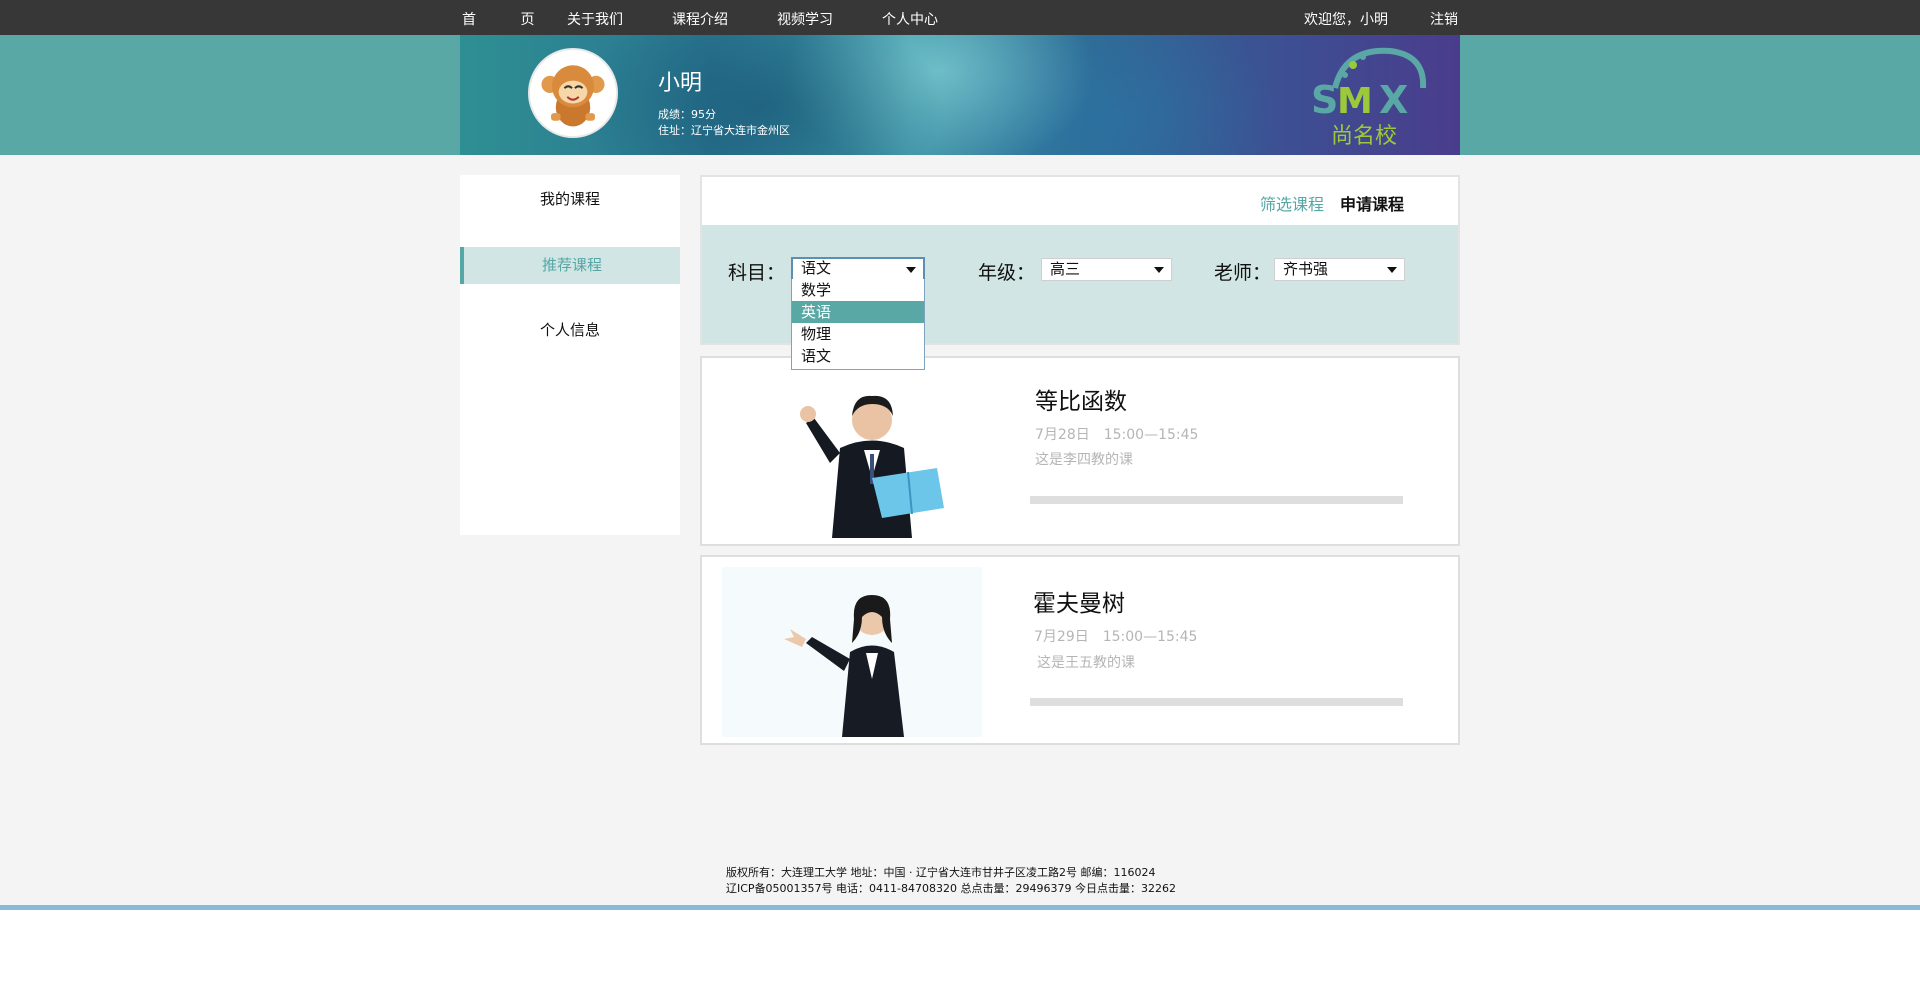  I want to click on svg-text: S, so click(1324, 100).